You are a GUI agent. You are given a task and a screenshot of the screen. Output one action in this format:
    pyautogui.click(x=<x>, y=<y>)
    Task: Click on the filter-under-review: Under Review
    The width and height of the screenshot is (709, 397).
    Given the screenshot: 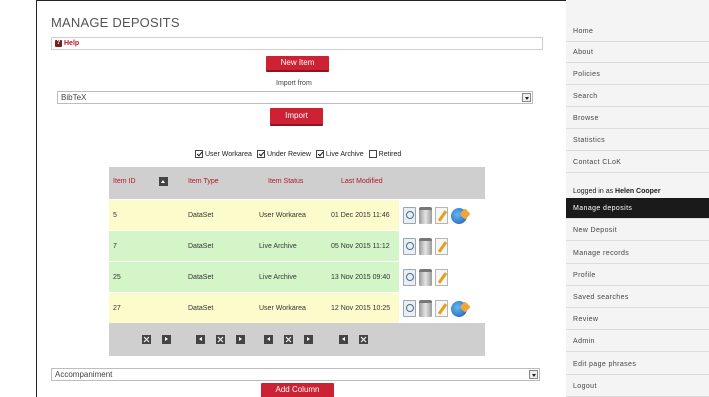 What is the action you would take?
    pyautogui.click(x=283, y=154)
    